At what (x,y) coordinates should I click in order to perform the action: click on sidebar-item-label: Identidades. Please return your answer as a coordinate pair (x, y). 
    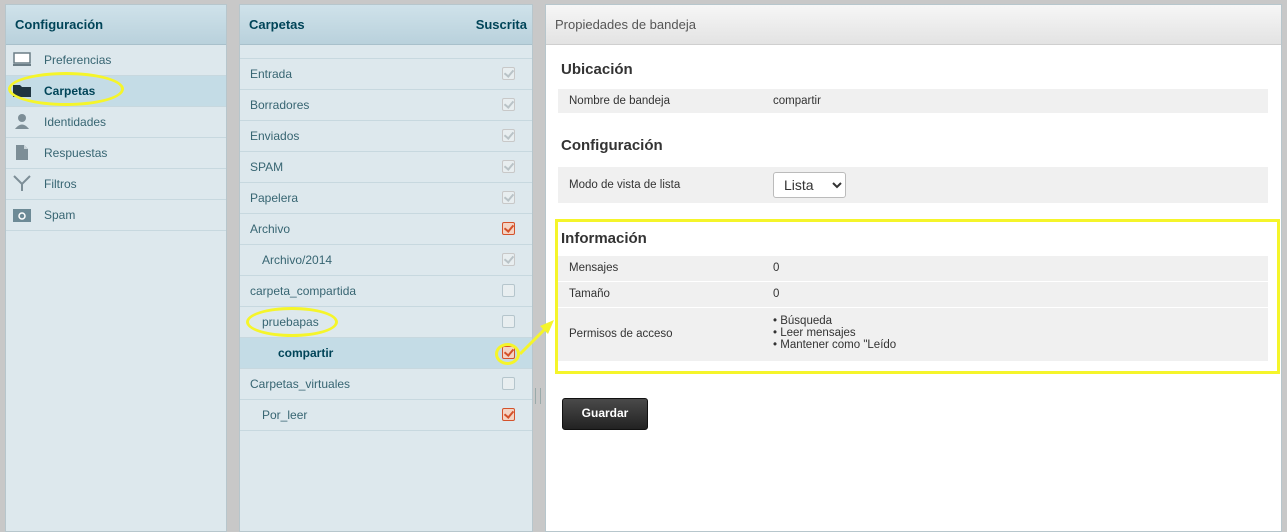
    Looking at the image, I should click on (75, 122).